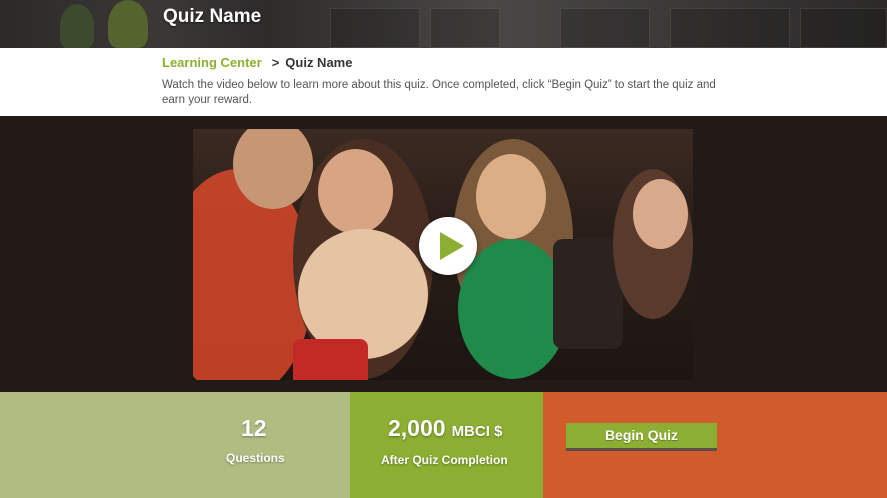 This screenshot has height=498, width=887. Describe the element at coordinates (477, 431) in the screenshot. I see `reward-unit: MBCI $` at that location.